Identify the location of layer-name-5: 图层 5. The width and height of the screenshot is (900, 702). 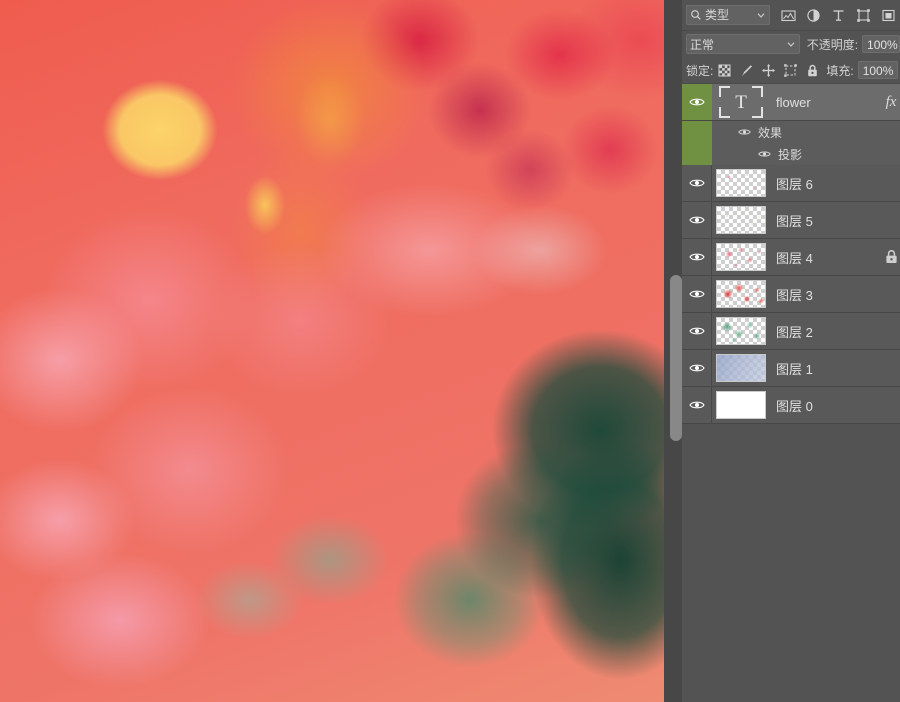
(794, 221).